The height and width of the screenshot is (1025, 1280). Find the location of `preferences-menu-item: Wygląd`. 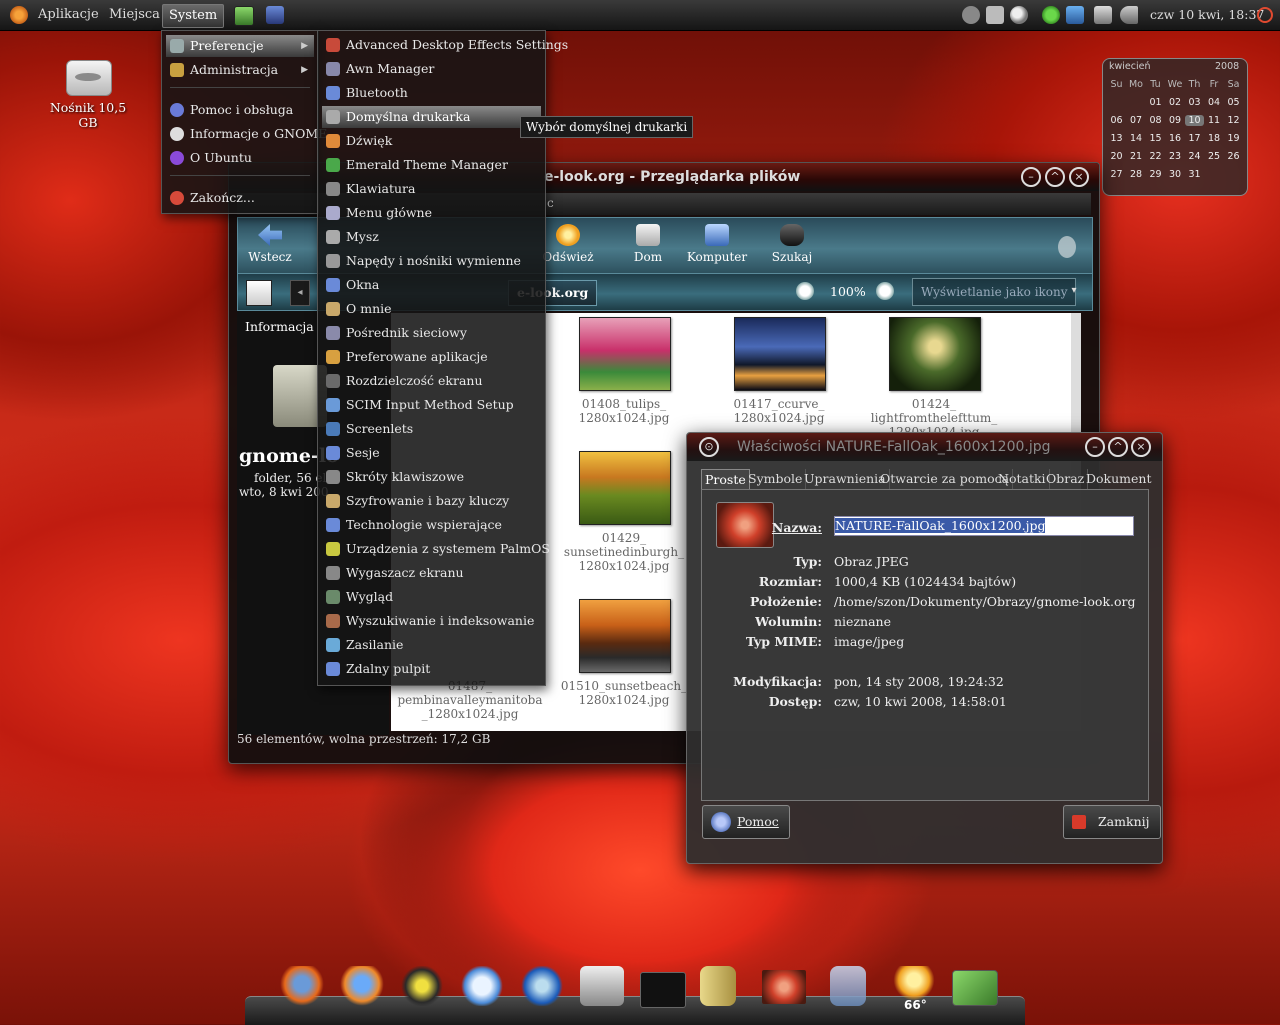

preferences-menu-item: Wygląd is located at coordinates (431, 597).